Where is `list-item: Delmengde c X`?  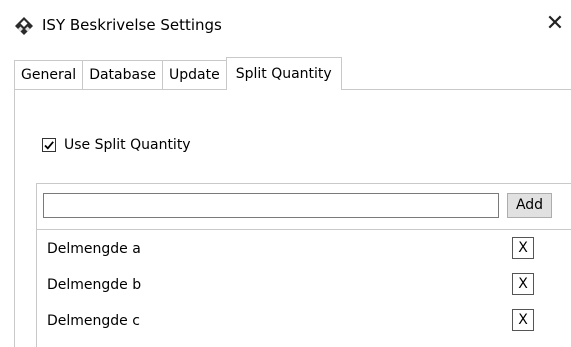 list-item: Delmengde c X is located at coordinates (304, 321).